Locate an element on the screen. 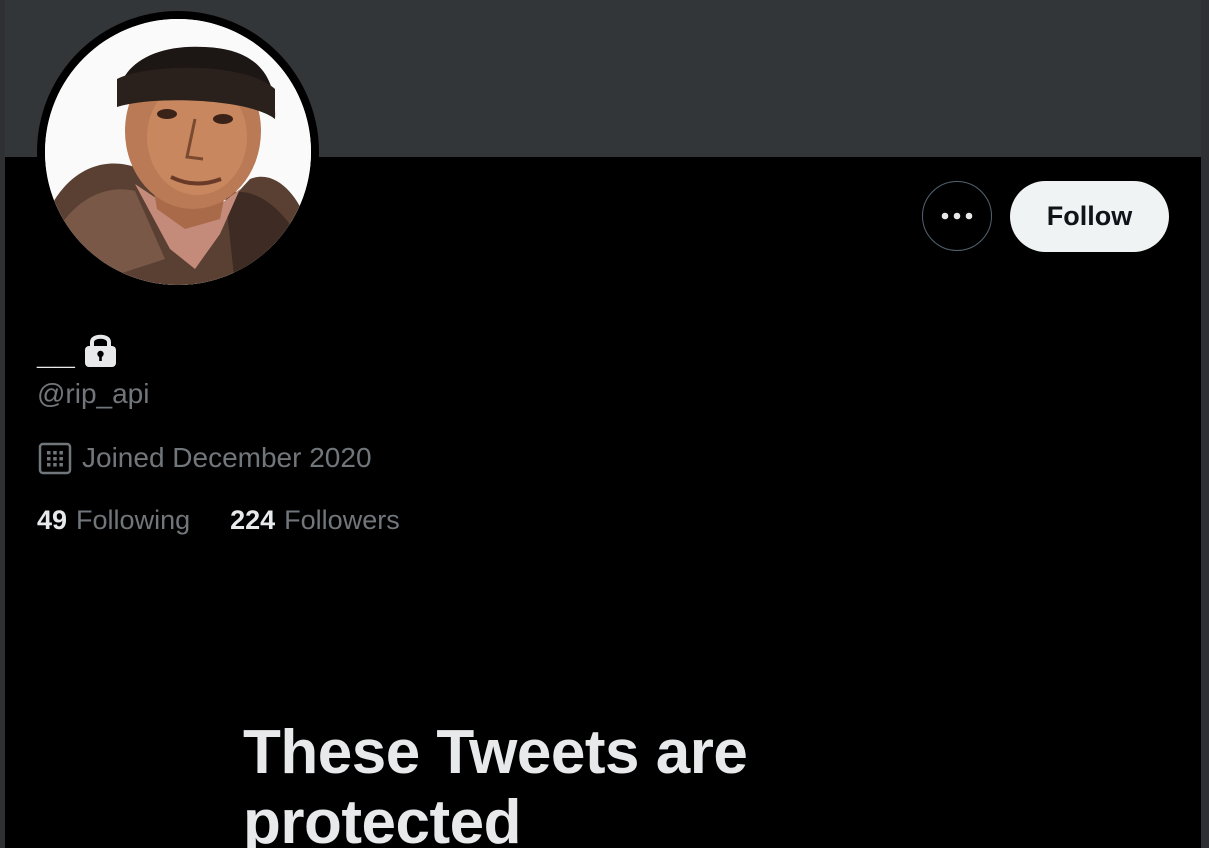 This screenshot has height=848, width=1209. profile-handle: @rip_api is located at coordinates (93, 393).